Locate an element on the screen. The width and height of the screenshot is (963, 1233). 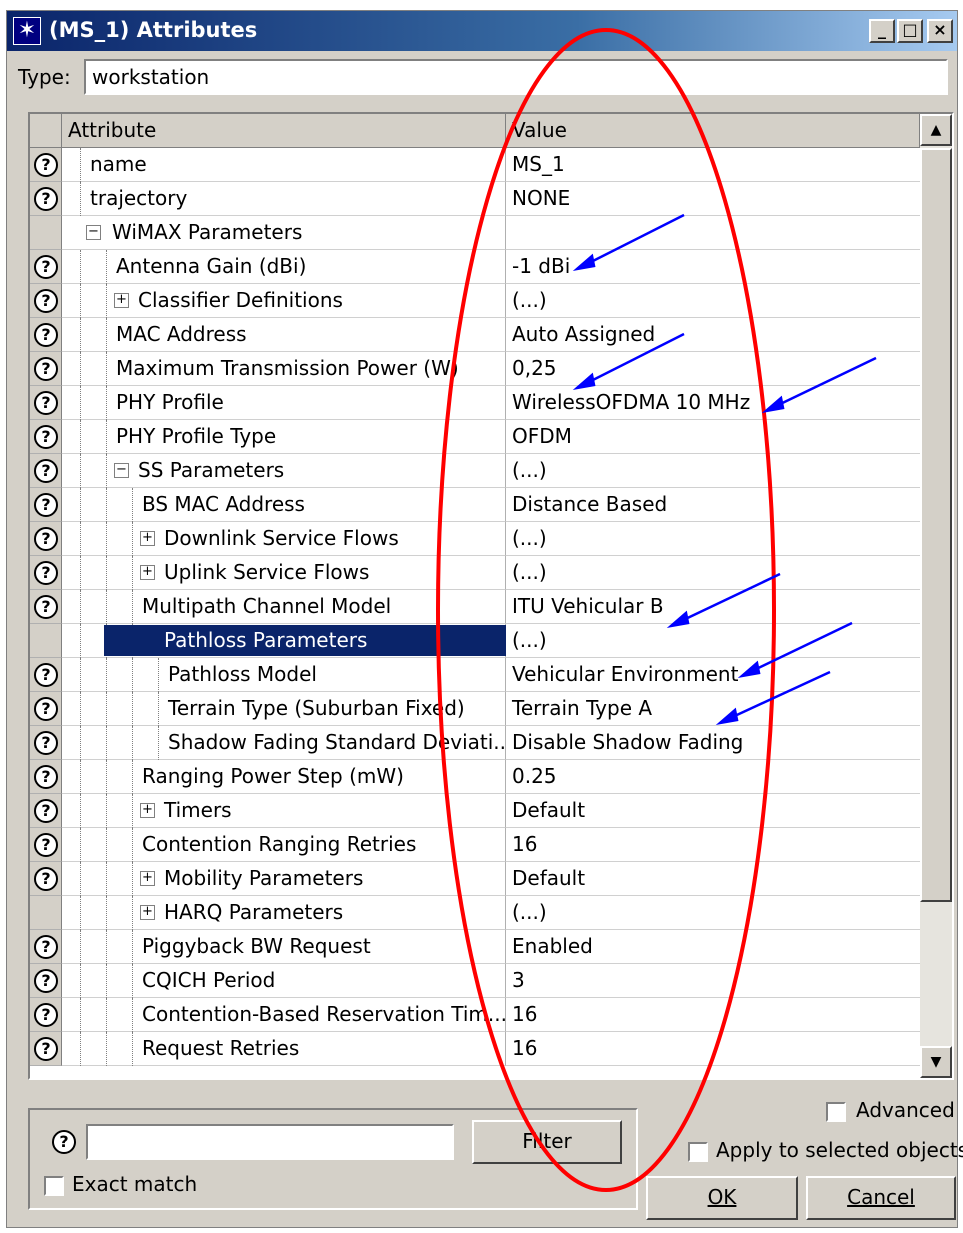
attribute-cell: Antenna Gain (dBi) is located at coordinates (284, 267).